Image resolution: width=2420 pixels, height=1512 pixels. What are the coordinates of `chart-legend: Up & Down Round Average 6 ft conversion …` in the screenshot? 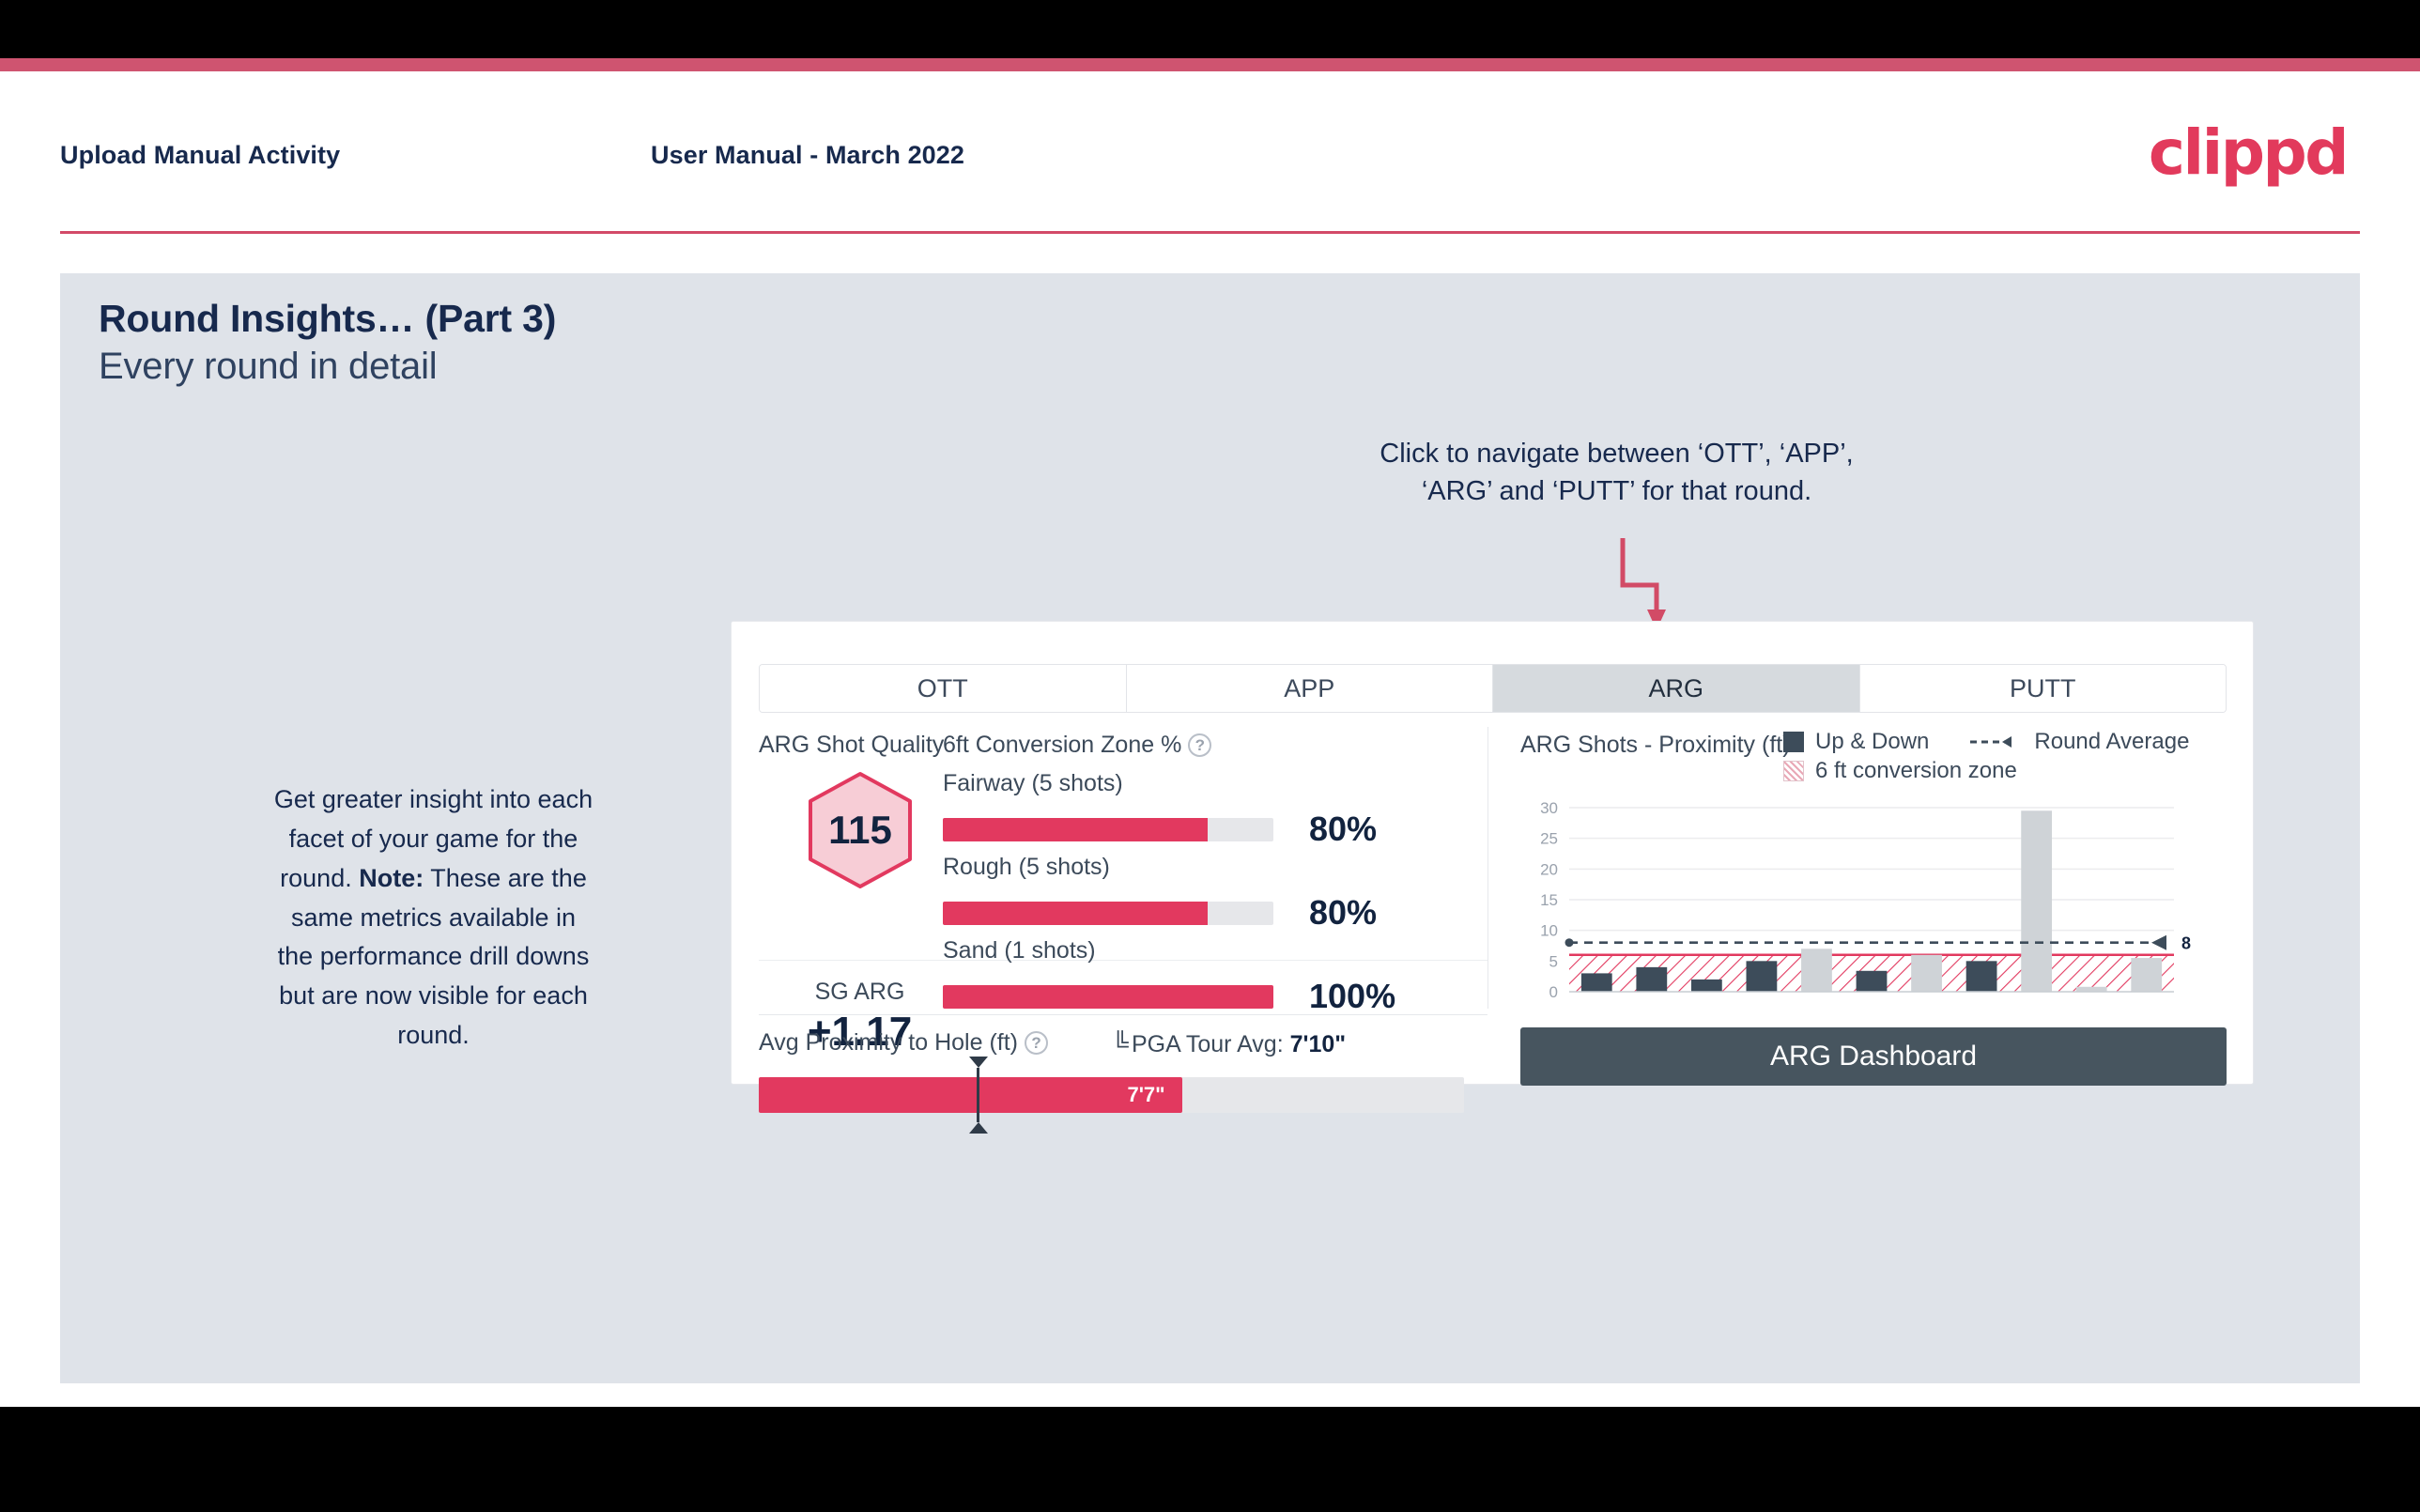 It's located at (1986, 756).